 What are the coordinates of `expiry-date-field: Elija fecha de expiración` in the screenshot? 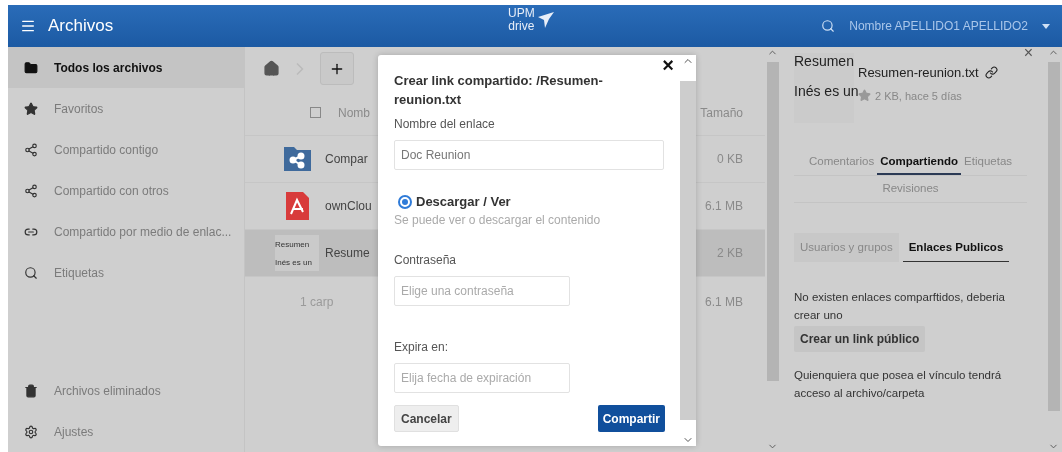 It's located at (482, 378).